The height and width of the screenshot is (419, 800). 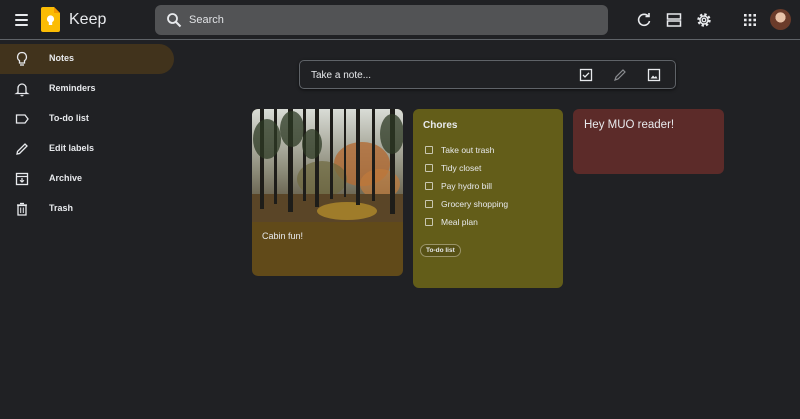 I want to click on sidebar-item-label: Archive, so click(x=66, y=178).